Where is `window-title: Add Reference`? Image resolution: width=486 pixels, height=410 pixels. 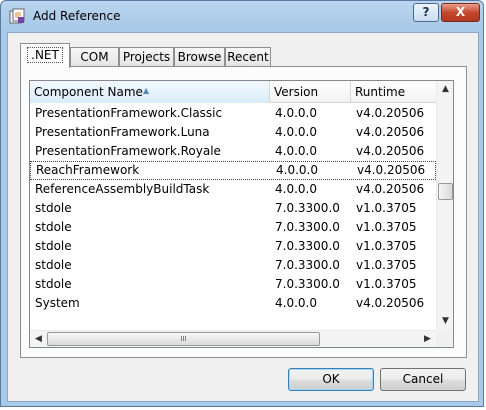 window-title: Add Reference is located at coordinates (77, 16).